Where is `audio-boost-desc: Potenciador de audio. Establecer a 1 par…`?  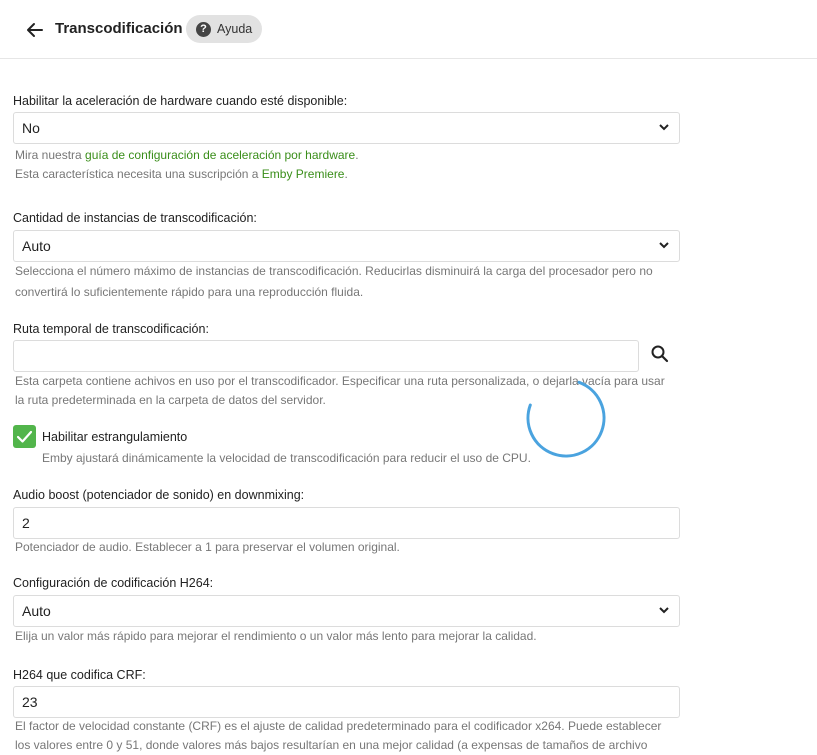 audio-boost-desc: Potenciador de audio. Establecer a 1 par… is located at coordinates (207, 547).